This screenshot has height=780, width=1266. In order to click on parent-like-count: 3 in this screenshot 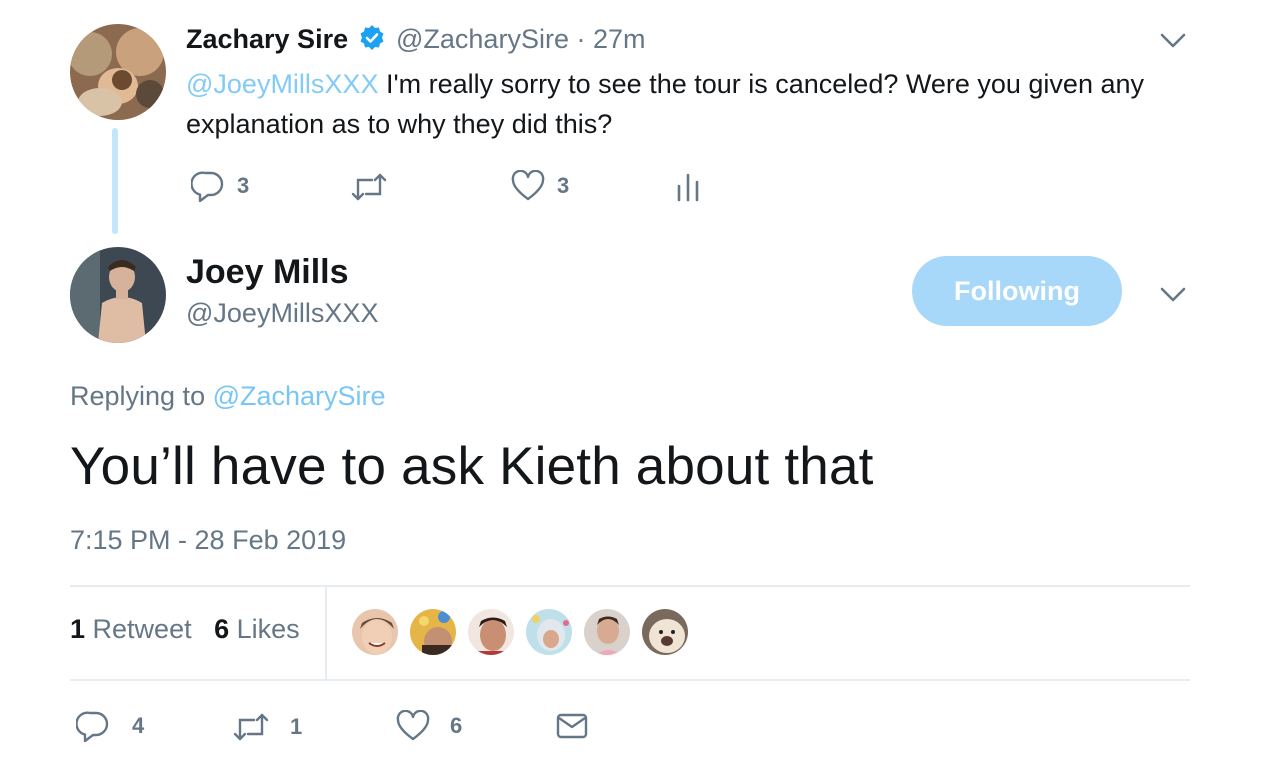, I will do `click(563, 185)`.